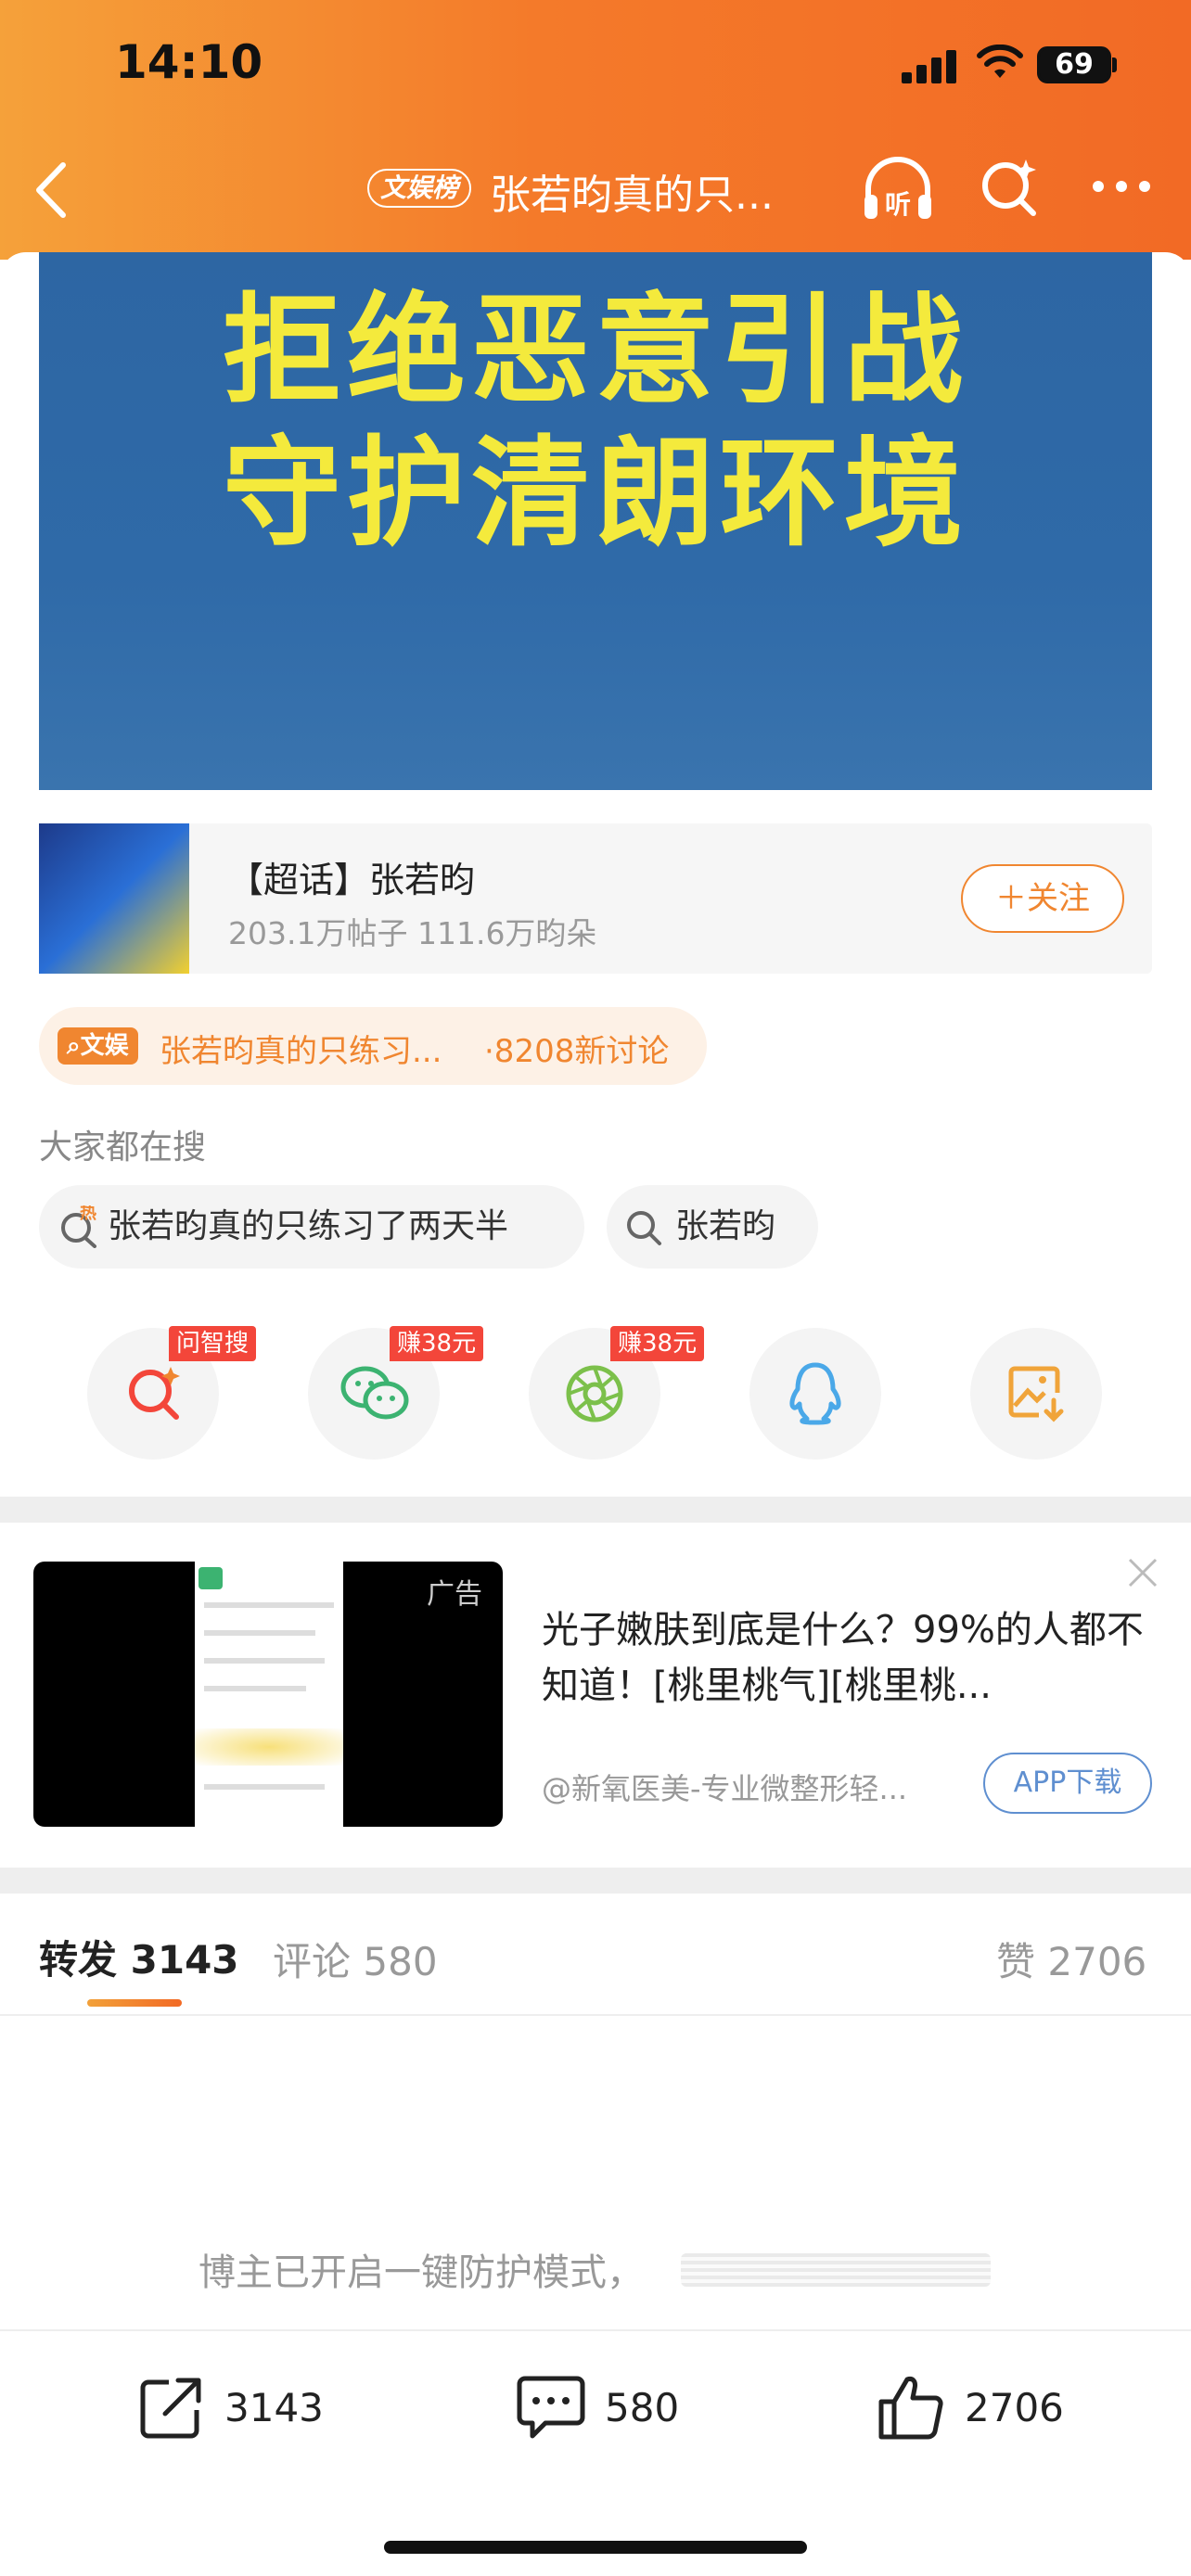 This screenshot has width=1191, height=2576. Describe the element at coordinates (454, 1594) in the screenshot. I see `ad-label: 广告` at that location.